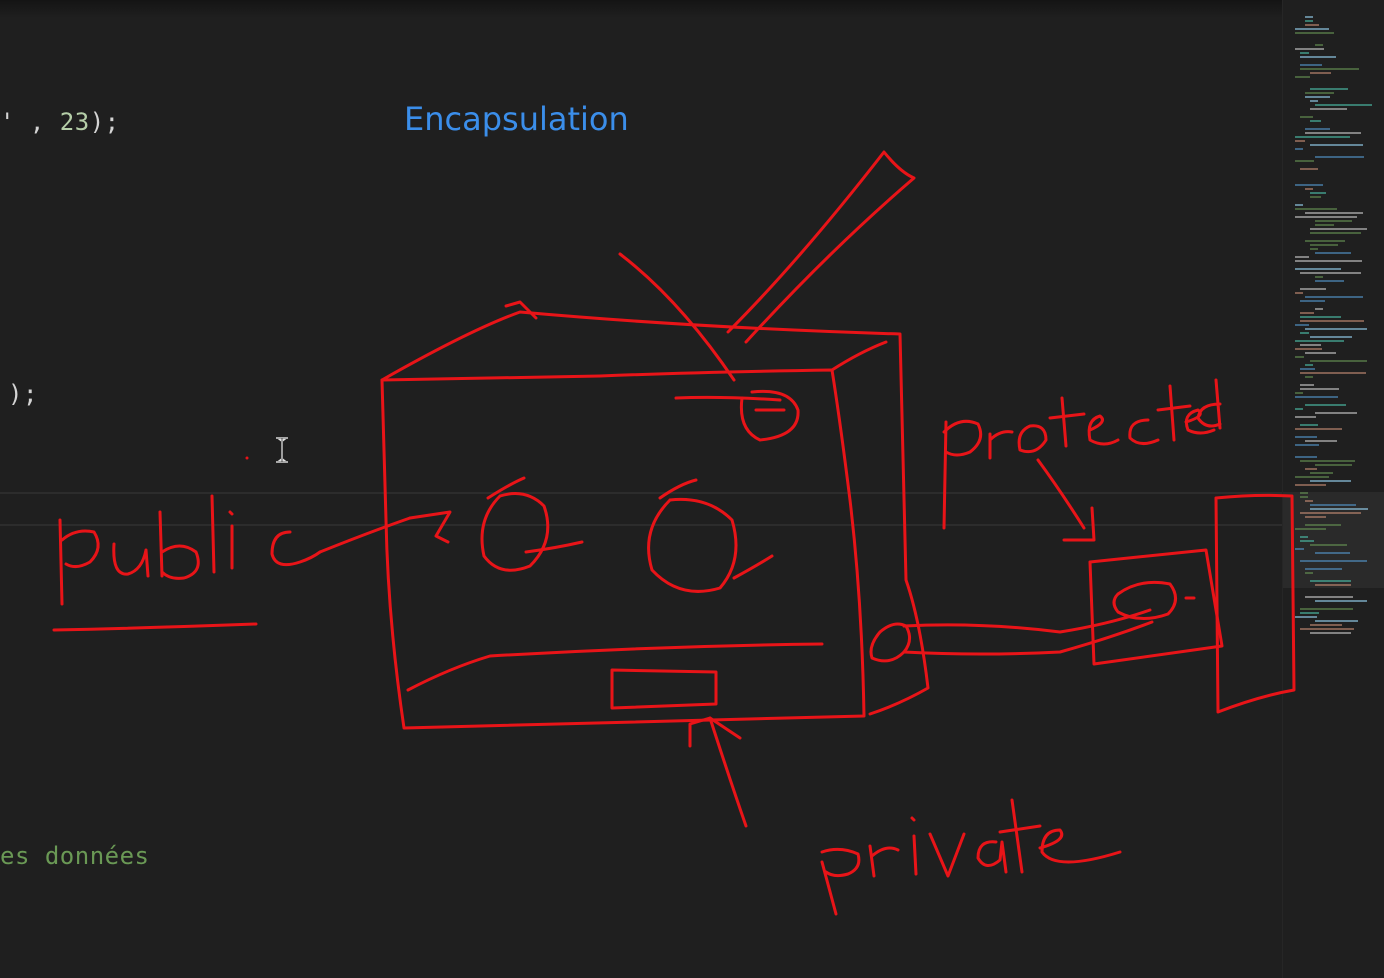 Image resolution: width=1384 pixels, height=978 pixels. Describe the element at coordinates (971, 857) in the screenshot. I see `private-label-drawing` at that location.